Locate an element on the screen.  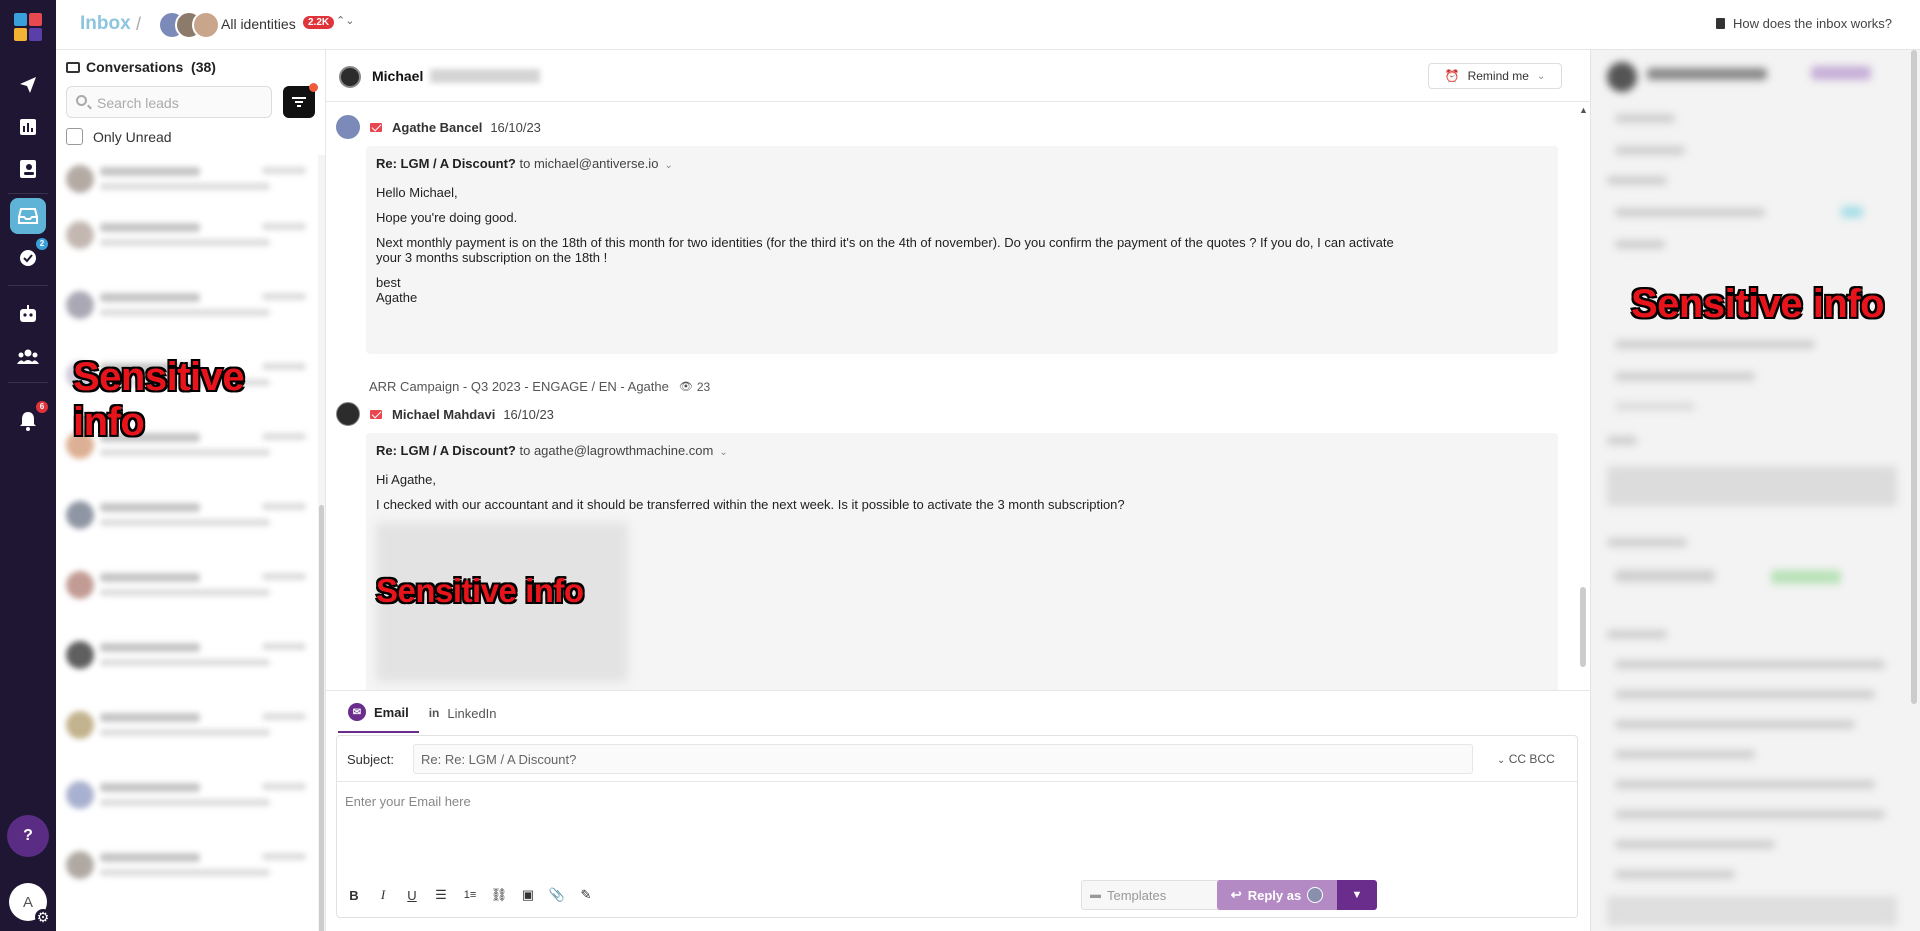
message-line: best is located at coordinates (388, 282).